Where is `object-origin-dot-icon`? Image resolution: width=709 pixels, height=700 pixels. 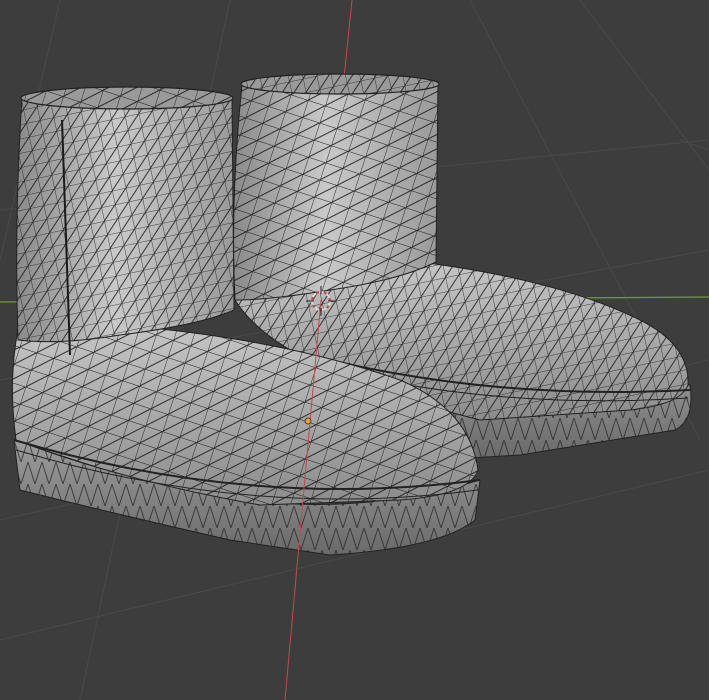
object-origin-dot-icon is located at coordinates (308, 421).